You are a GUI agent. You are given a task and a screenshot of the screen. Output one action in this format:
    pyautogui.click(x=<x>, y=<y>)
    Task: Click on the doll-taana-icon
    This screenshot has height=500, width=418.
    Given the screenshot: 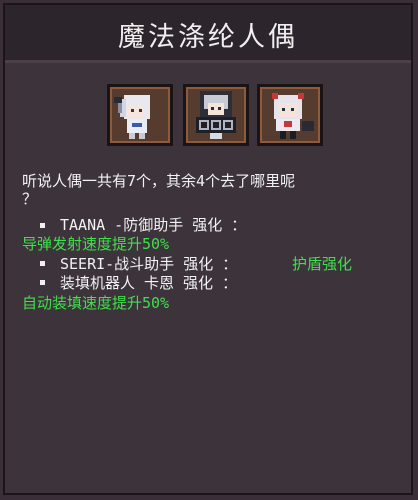 What is the action you would take?
    pyautogui.click(x=132, y=117)
    